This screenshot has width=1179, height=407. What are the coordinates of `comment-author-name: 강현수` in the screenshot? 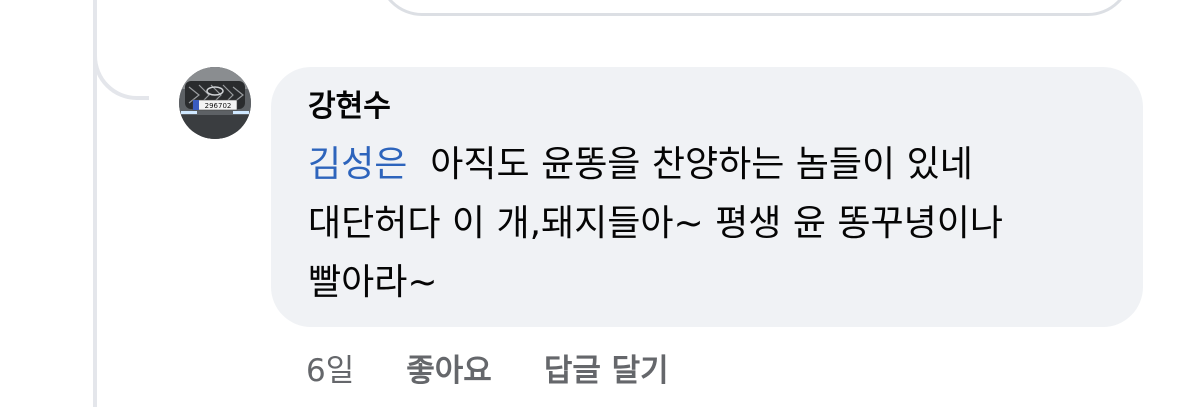 It's located at (349, 107).